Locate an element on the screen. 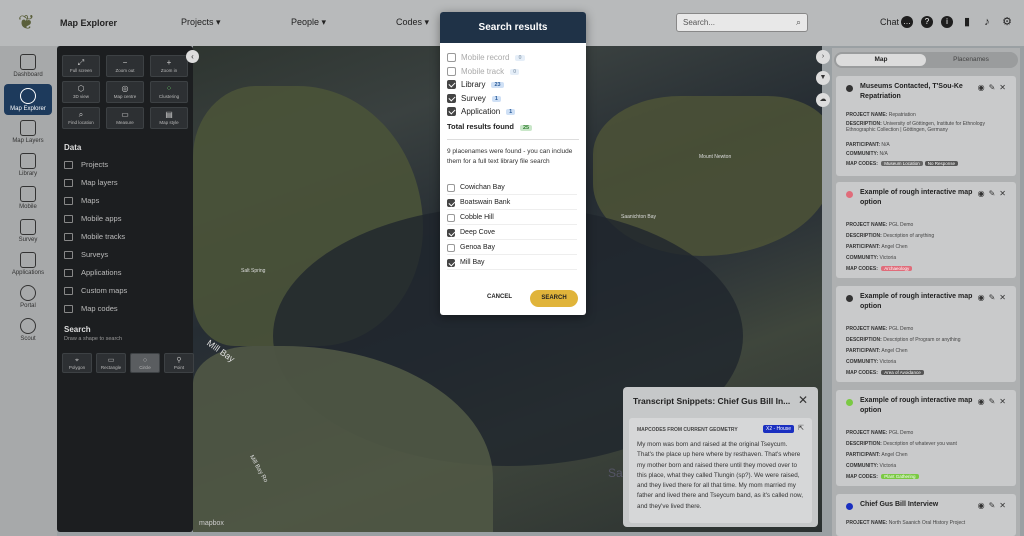 The width and height of the screenshot is (1024, 536). placename-item: Mill Bay is located at coordinates (512, 263).